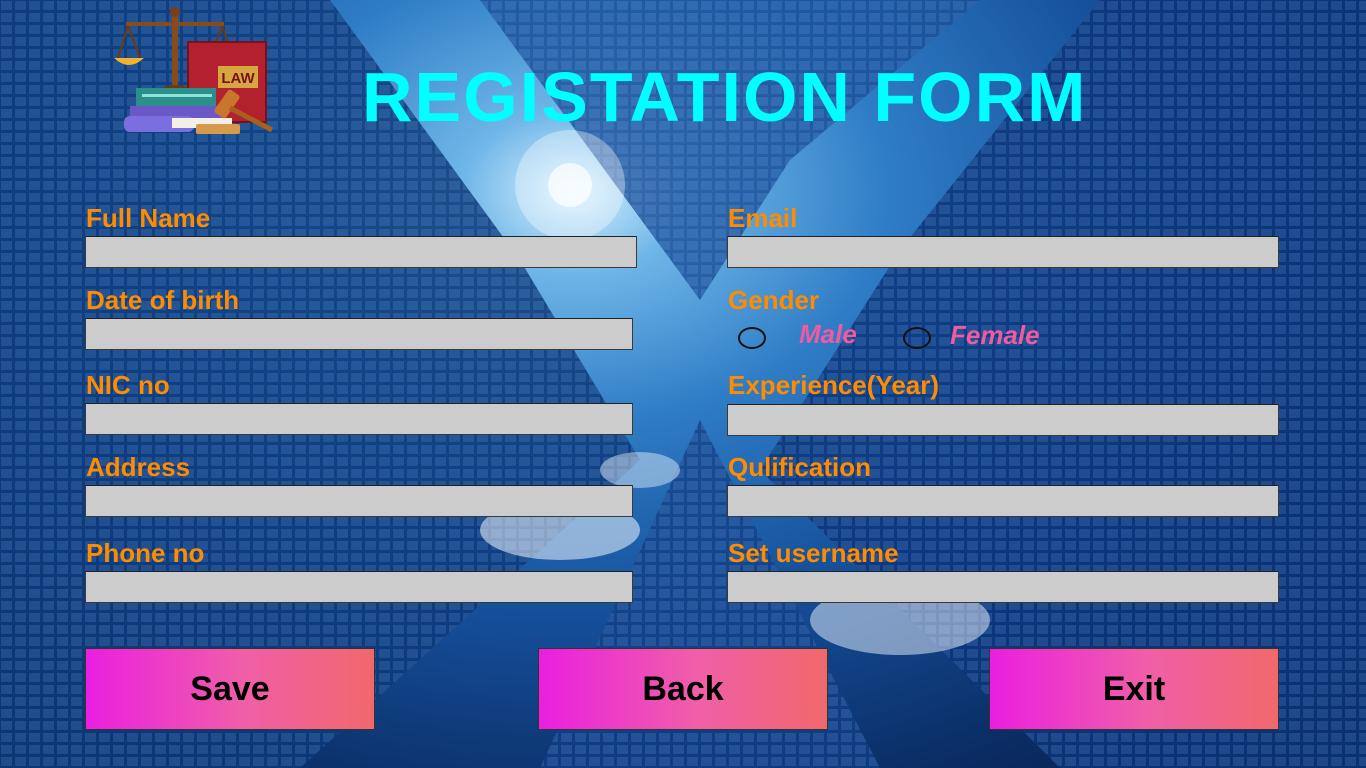 This screenshot has height=768, width=1366. Describe the element at coordinates (138, 467) in the screenshot. I see `address-label: Address` at that location.